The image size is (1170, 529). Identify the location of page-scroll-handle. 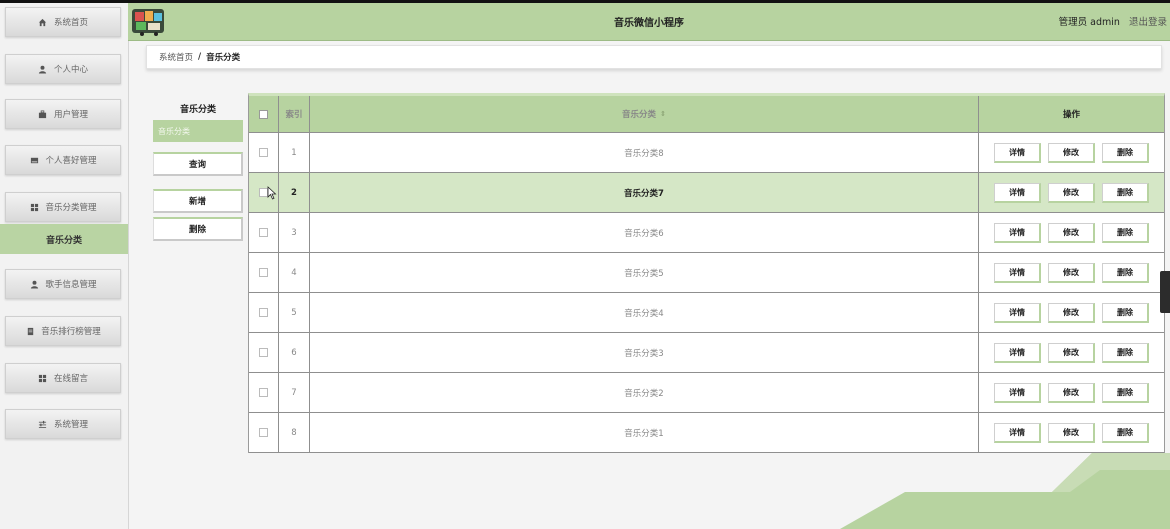
(1165, 292).